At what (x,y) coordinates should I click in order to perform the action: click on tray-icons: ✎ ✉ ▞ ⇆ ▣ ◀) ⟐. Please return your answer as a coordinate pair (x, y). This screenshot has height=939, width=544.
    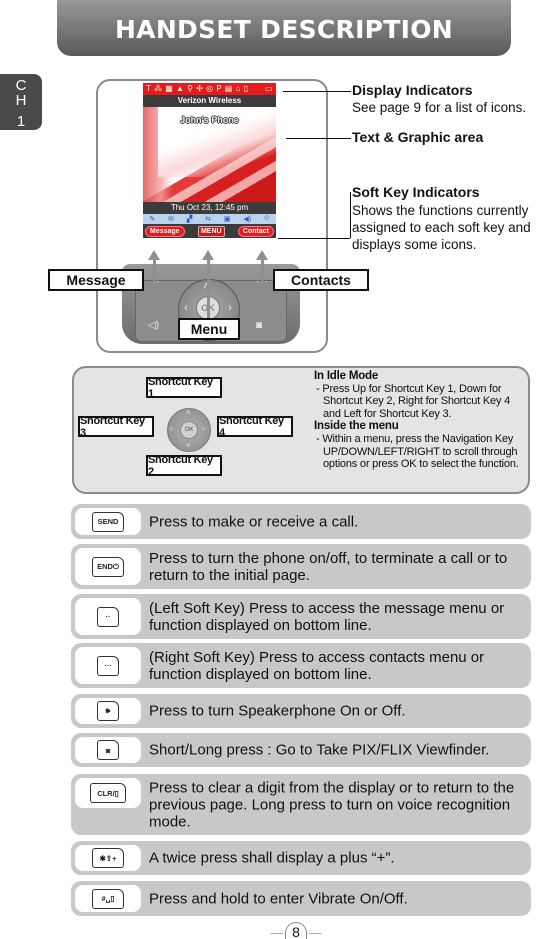
    Looking at the image, I should click on (209, 219).